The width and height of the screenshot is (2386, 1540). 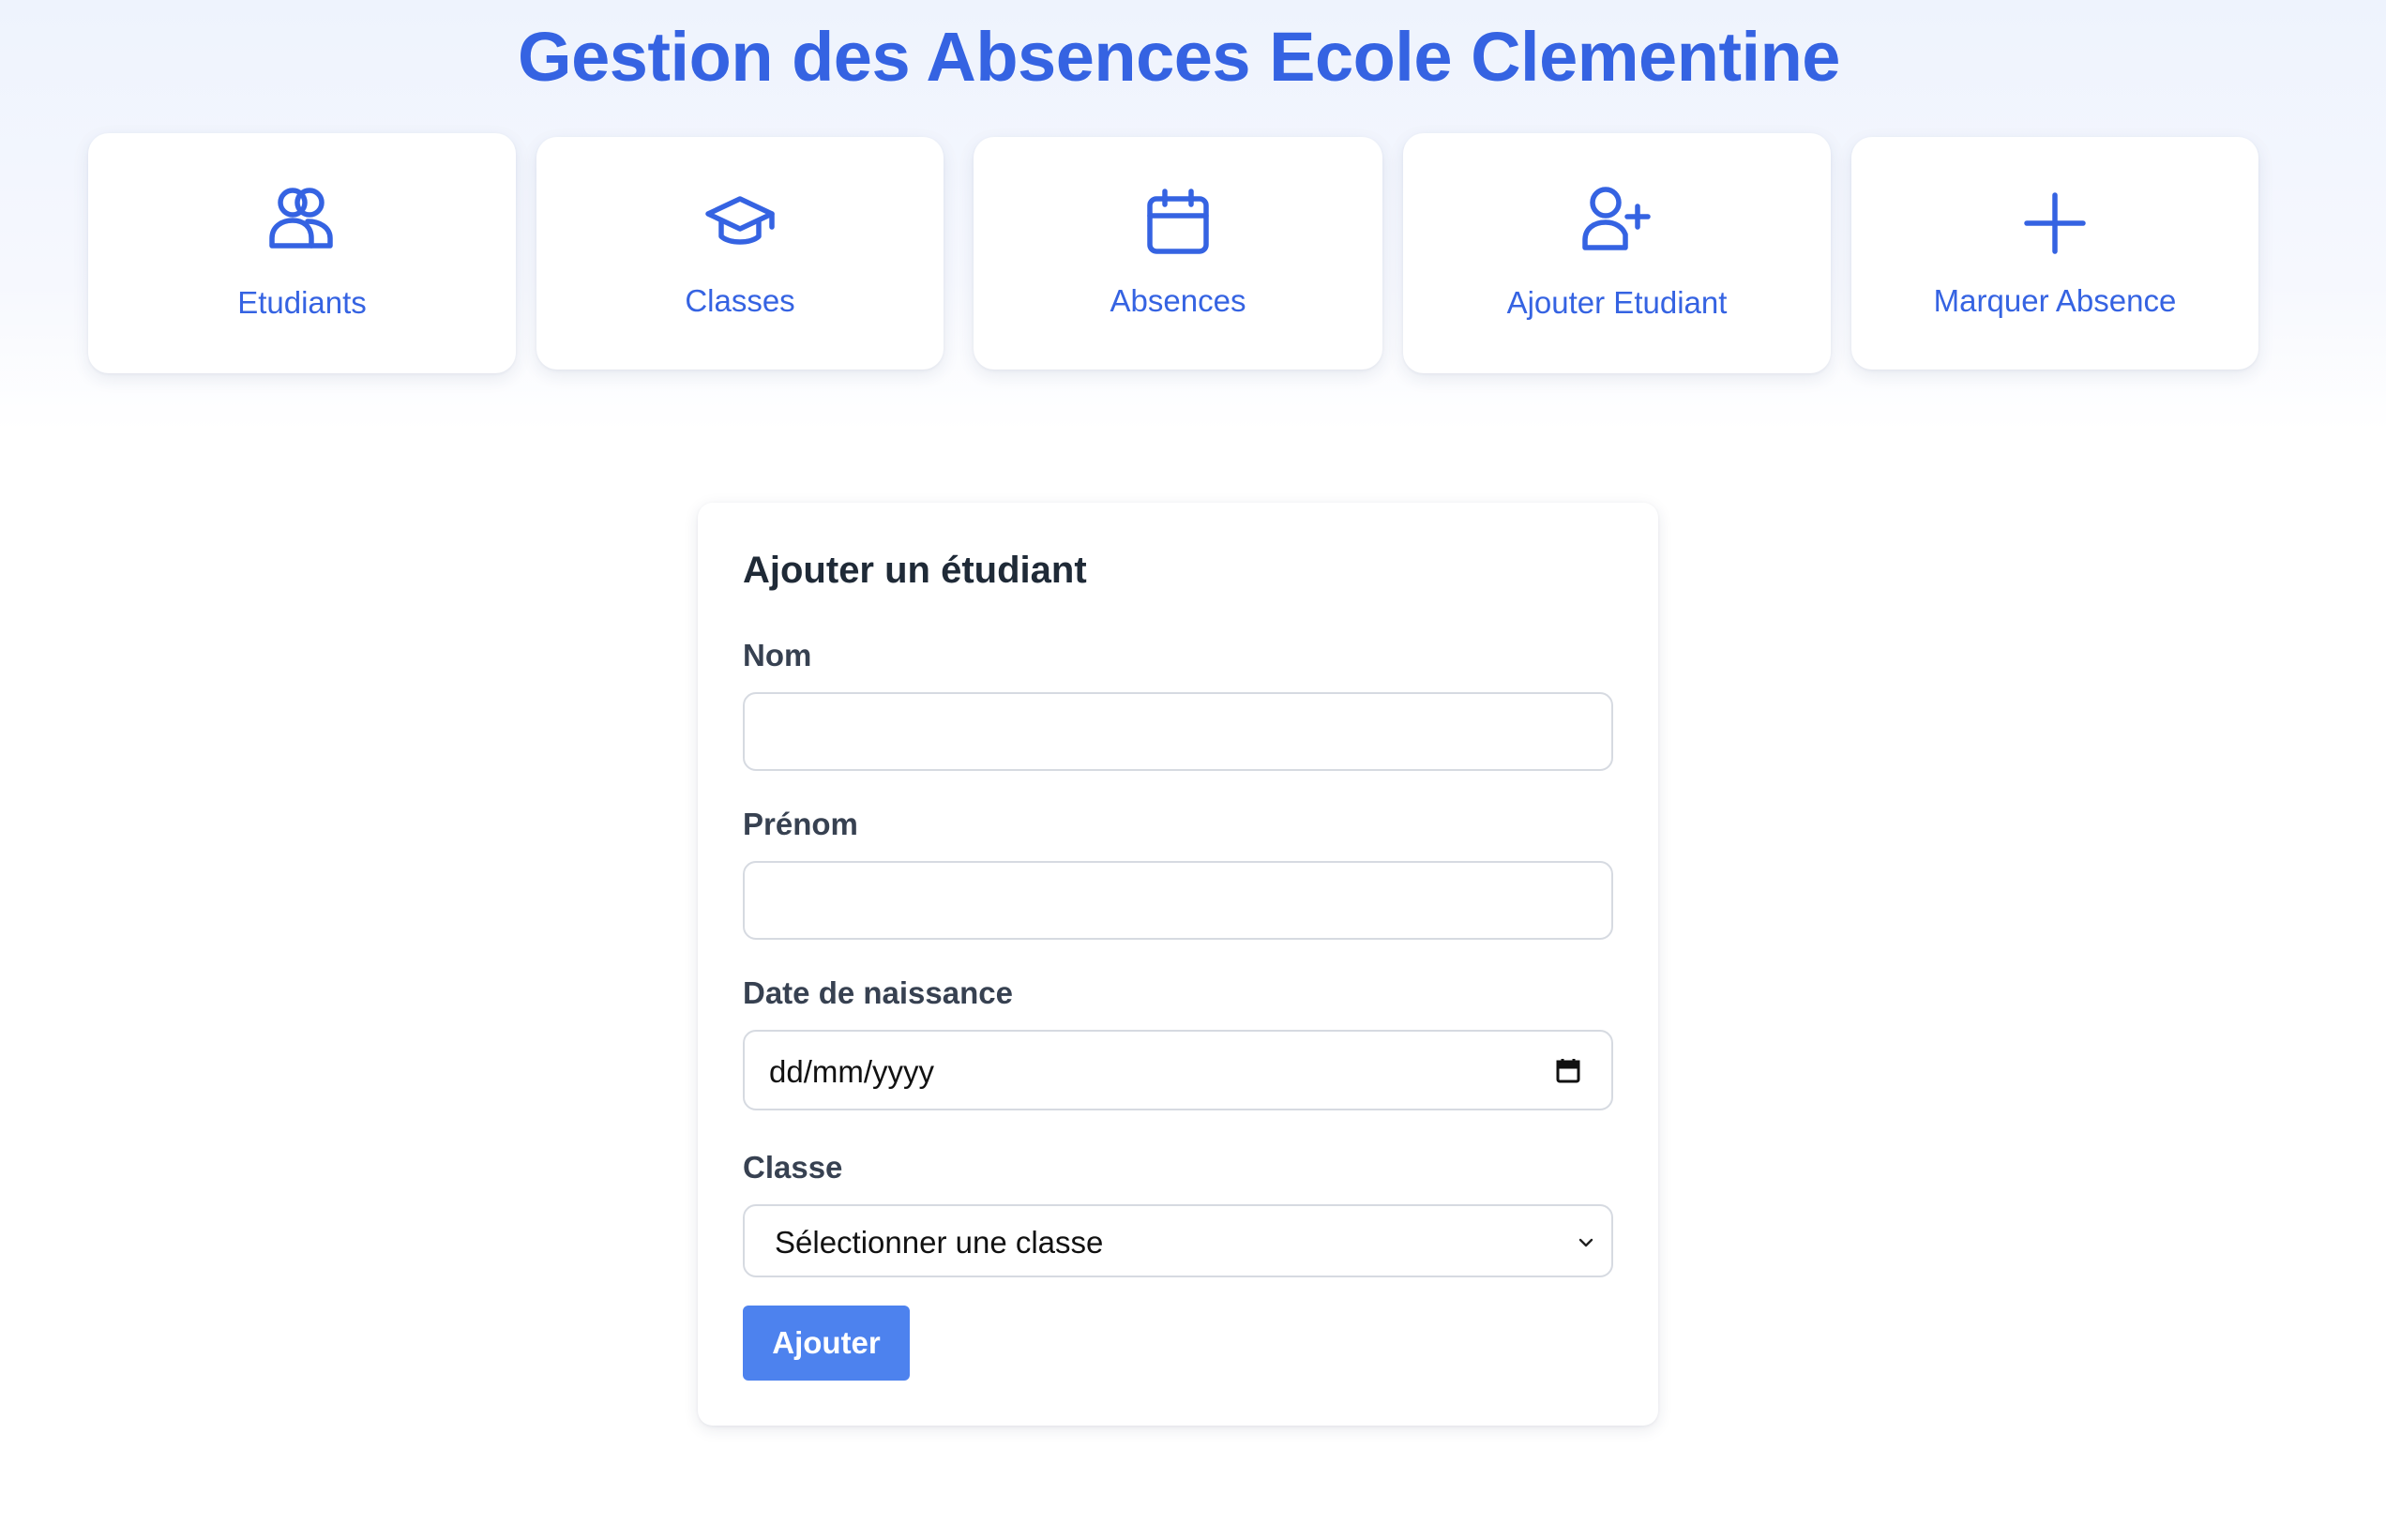 I want to click on nav-label-ajouter-etudiant: Ajouter Etudiant, so click(x=1617, y=302).